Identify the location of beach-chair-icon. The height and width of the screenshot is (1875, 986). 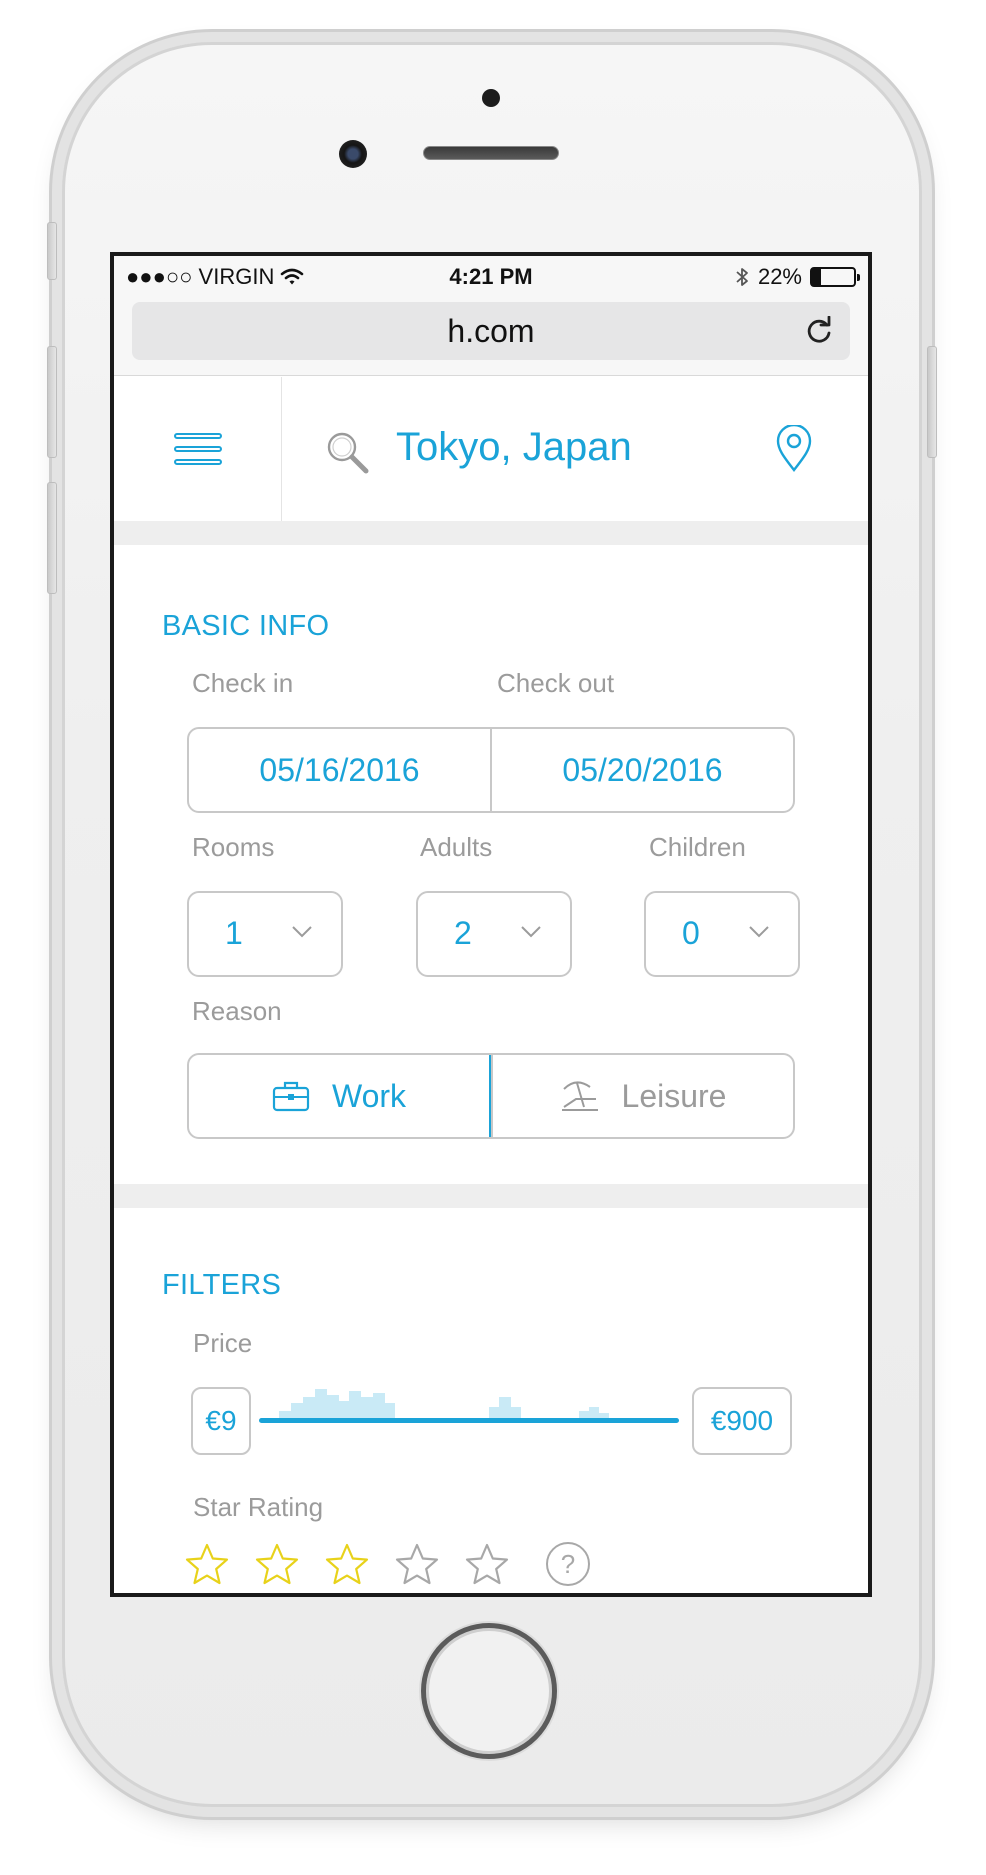
(579, 1096).